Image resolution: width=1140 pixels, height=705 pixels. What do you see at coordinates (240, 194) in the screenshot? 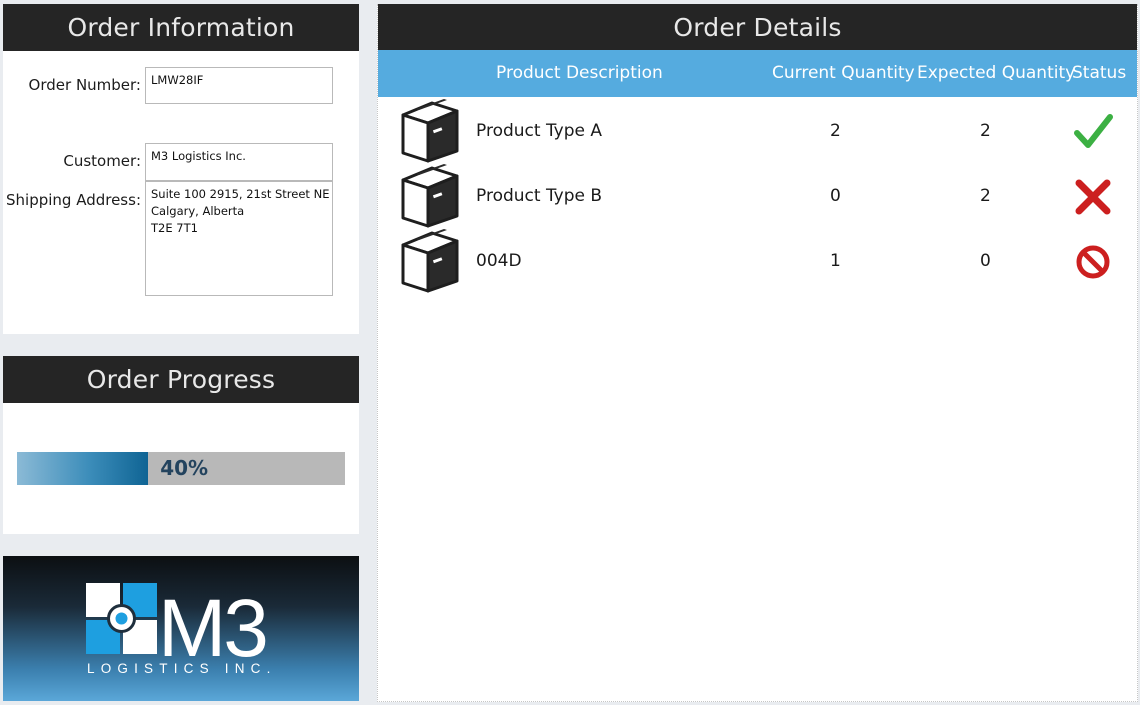
I see `shipping-line-1: Suite 100 2915, 21st Street NE` at bounding box center [240, 194].